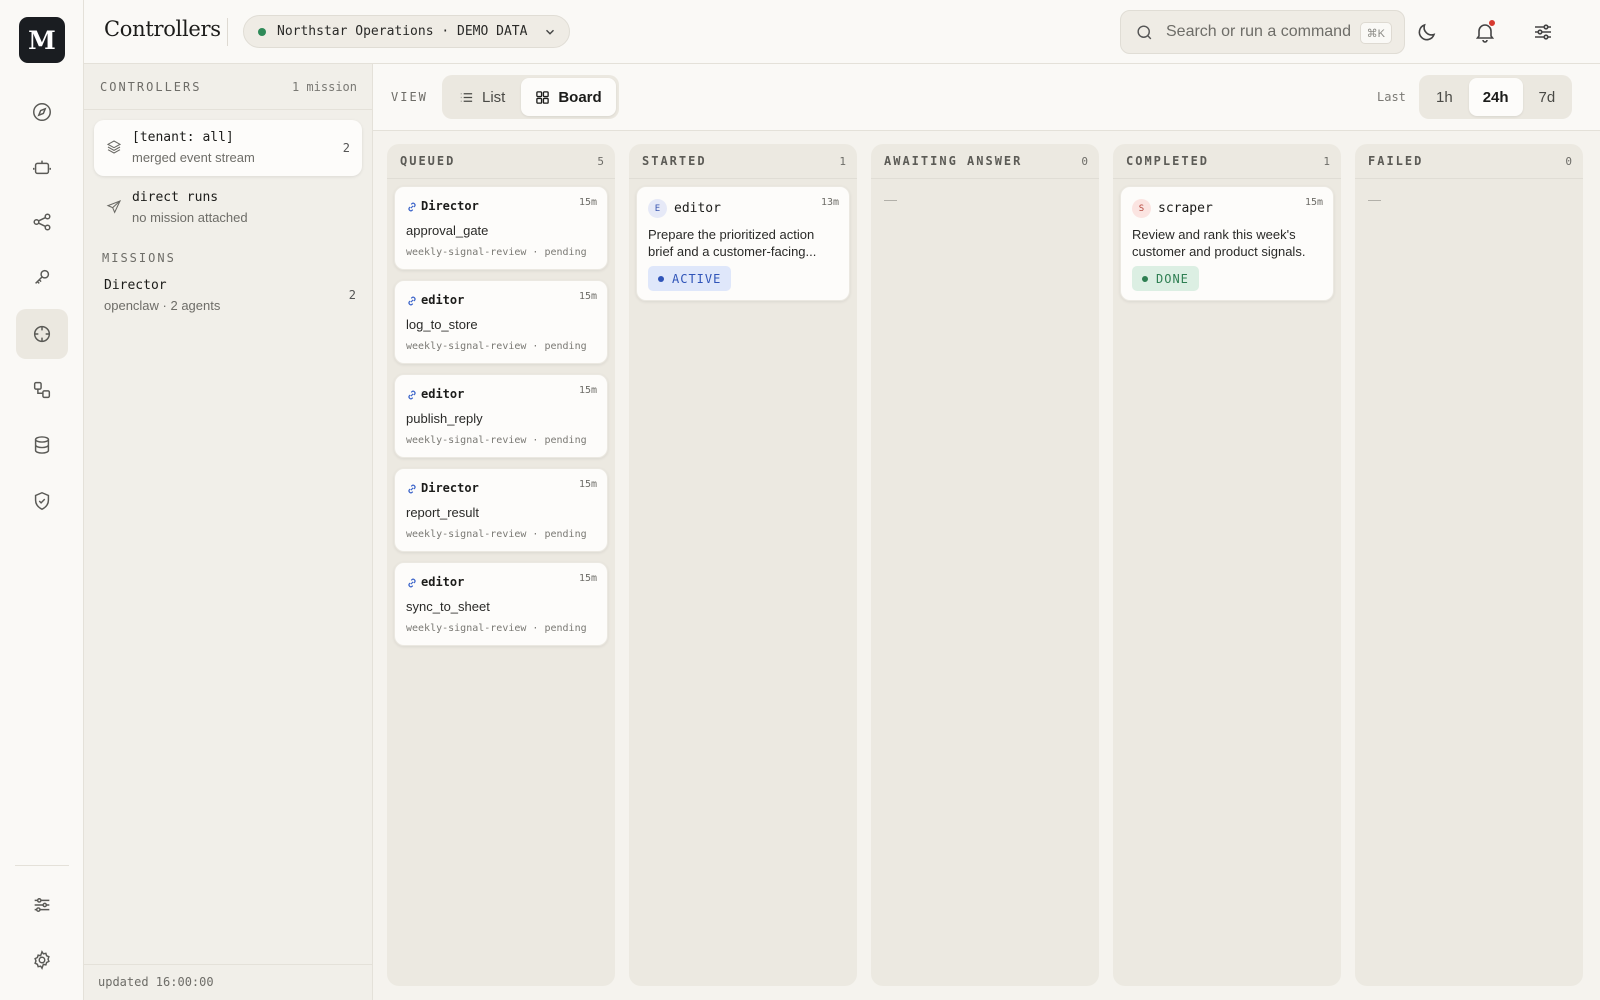  Describe the element at coordinates (442, 324) in the screenshot. I see `card-tool: log_to_store` at that location.